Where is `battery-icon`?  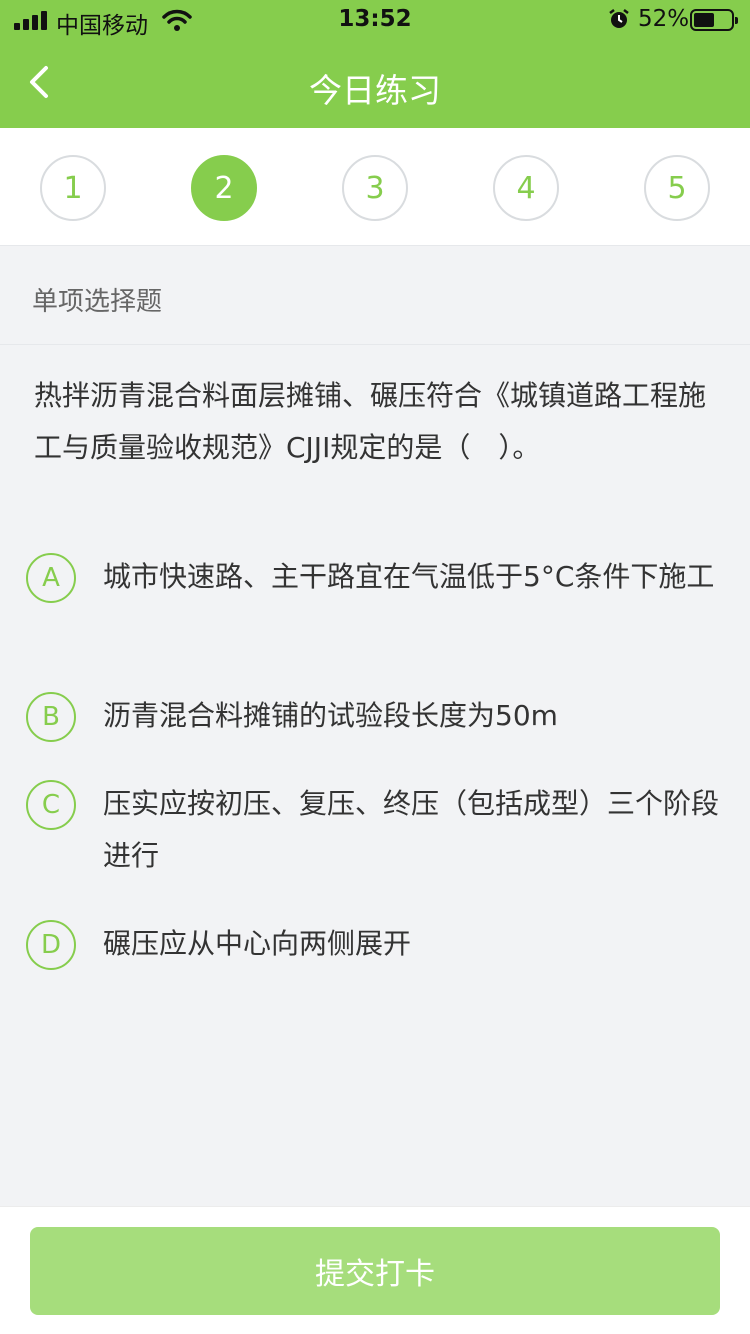 battery-icon is located at coordinates (714, 20).